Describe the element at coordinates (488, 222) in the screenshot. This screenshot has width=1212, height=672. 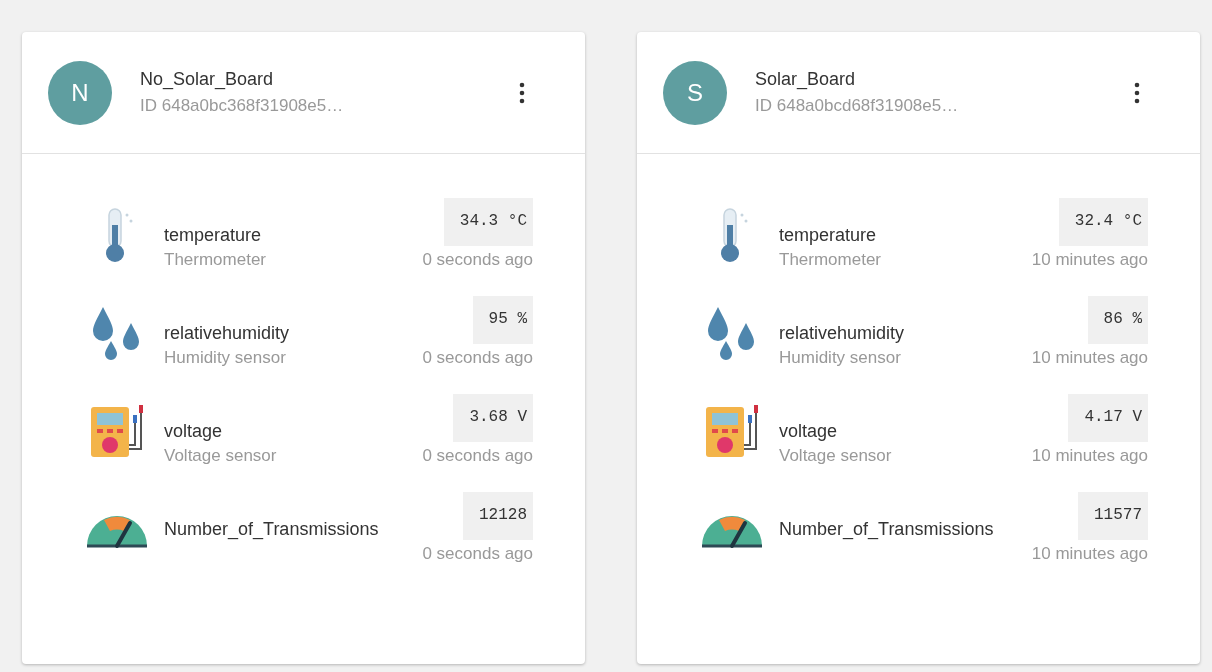
I see `sensor-value: 34.3 °C` at that location.